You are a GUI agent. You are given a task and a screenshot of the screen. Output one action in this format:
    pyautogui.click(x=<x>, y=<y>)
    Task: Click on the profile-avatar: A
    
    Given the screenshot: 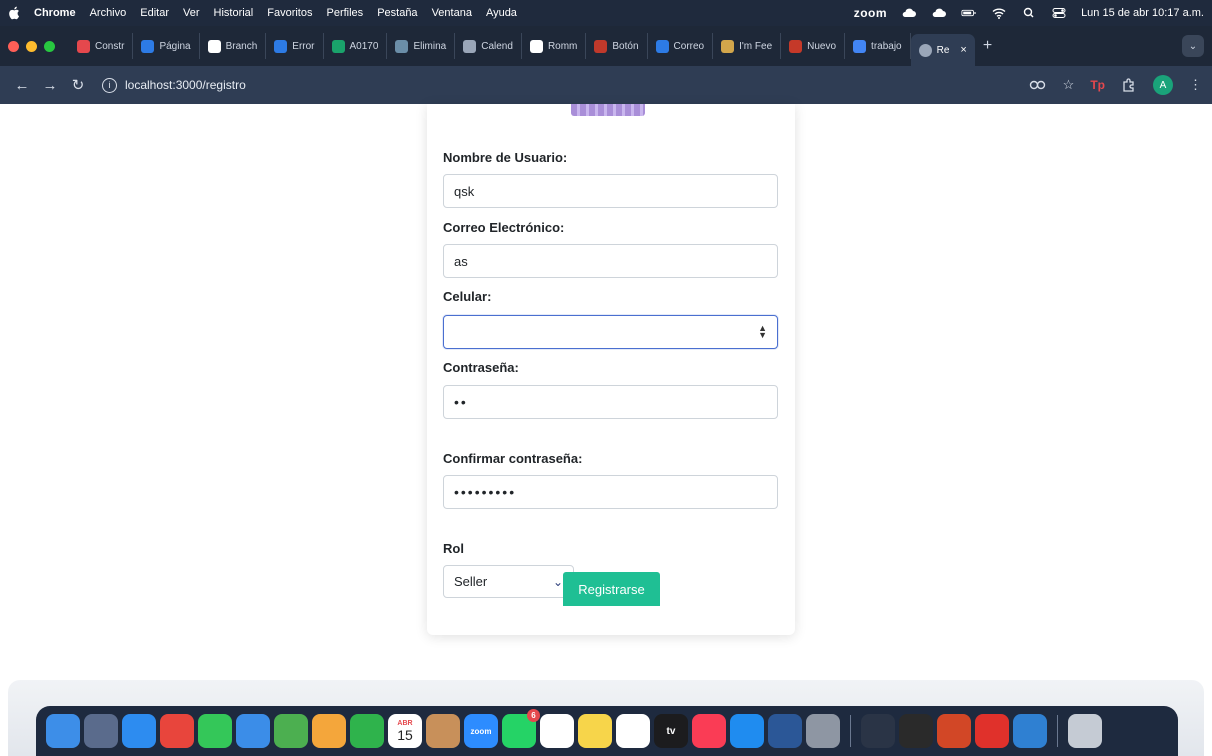 What is the action you would take?
    pyautogui.click(x=1163, y=85)
    